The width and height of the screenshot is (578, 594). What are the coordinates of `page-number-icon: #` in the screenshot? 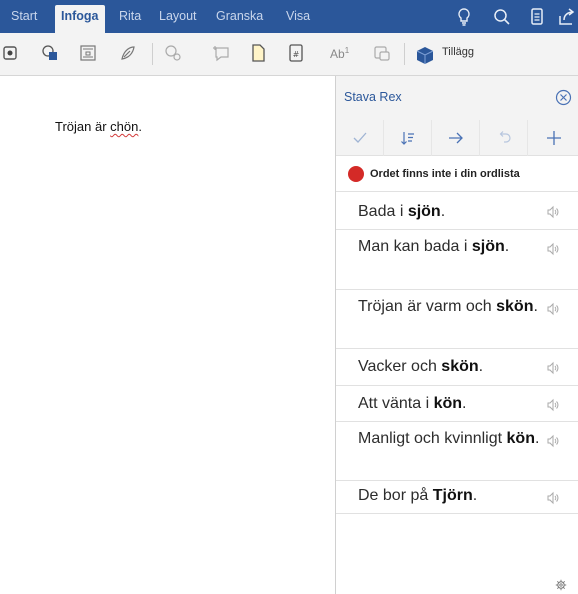 It's located at (296, 53).